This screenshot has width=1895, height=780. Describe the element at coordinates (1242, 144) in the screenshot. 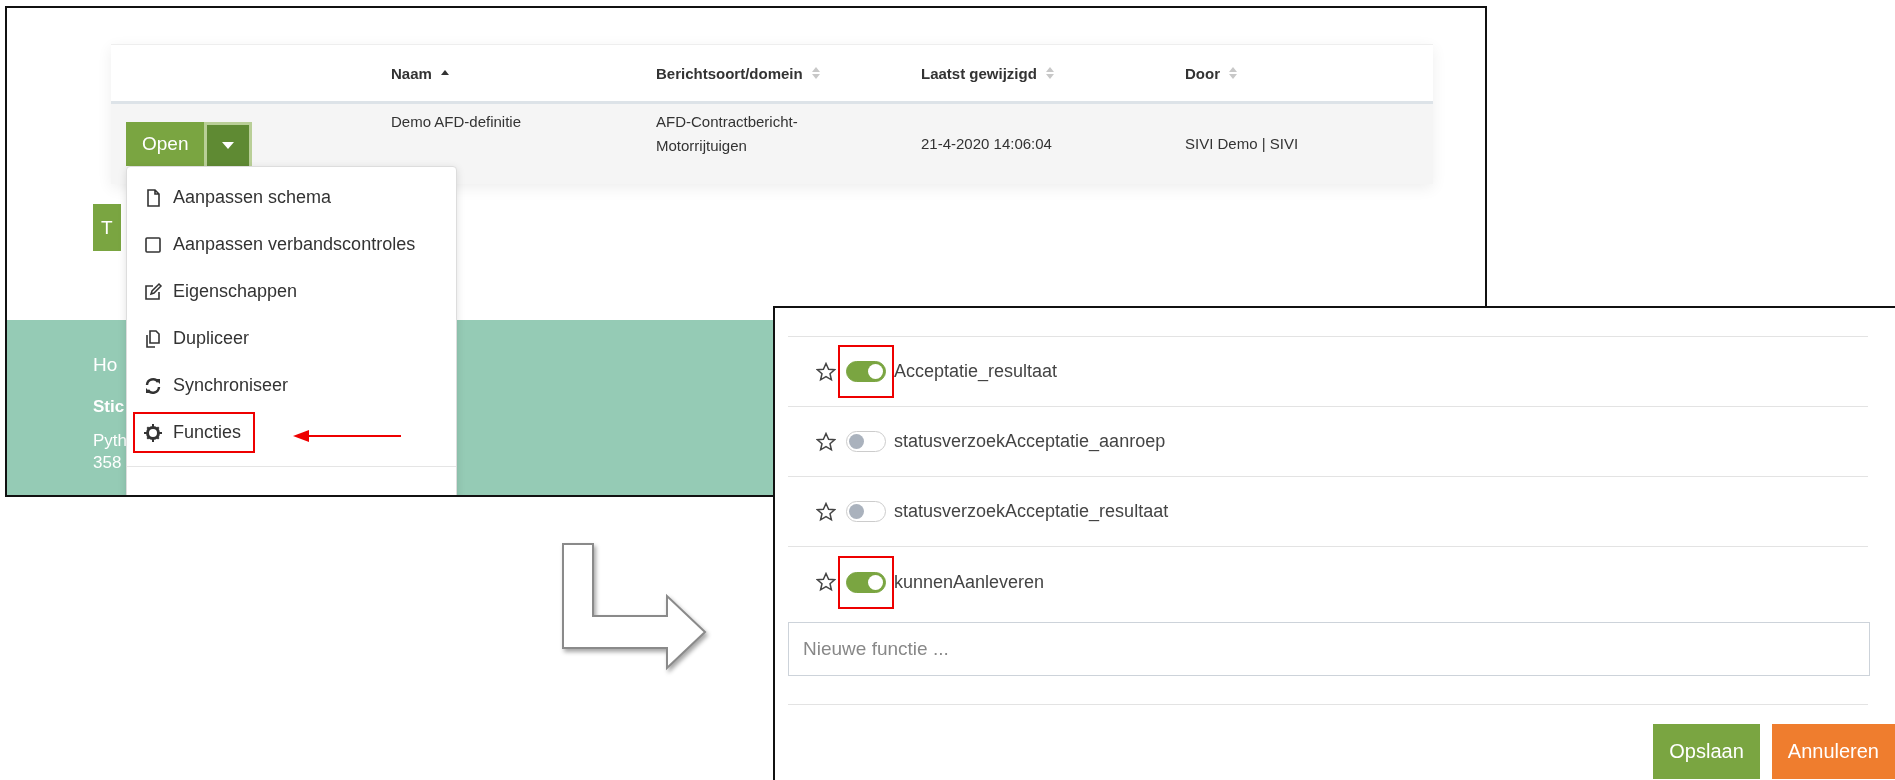

I see `table-cell-text: SIVI Demo | SIVI` at that location.